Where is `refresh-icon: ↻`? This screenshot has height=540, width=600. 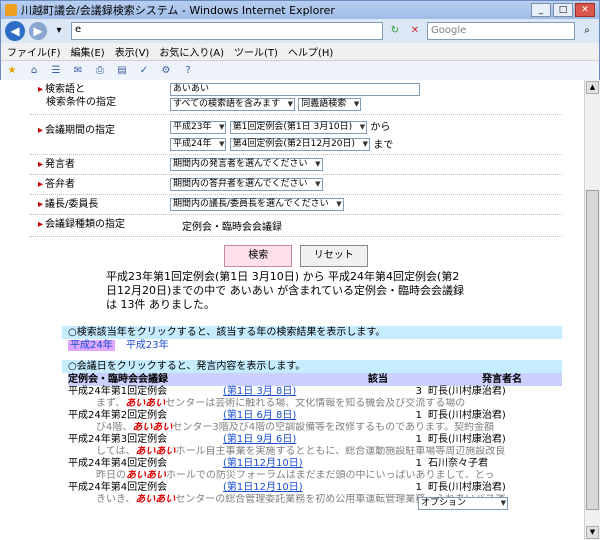 refresh-icon: ↻ is located at coordinates (395, 31).